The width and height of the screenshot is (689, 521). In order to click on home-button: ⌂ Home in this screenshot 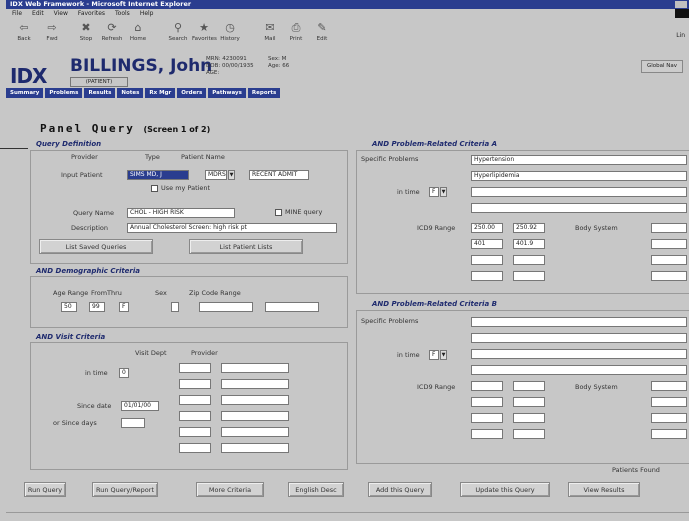, I will do `click(138, 35)`.